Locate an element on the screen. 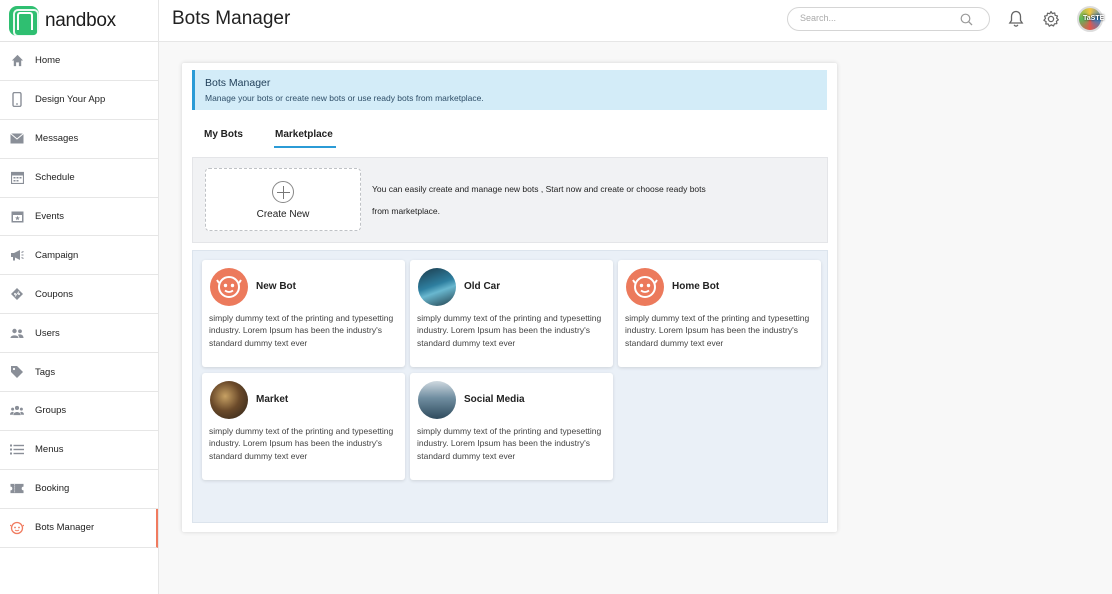 Image resolution: width=1112 pixels, height=594 pixels. gear-icon is located at coordinates (1051, 21).